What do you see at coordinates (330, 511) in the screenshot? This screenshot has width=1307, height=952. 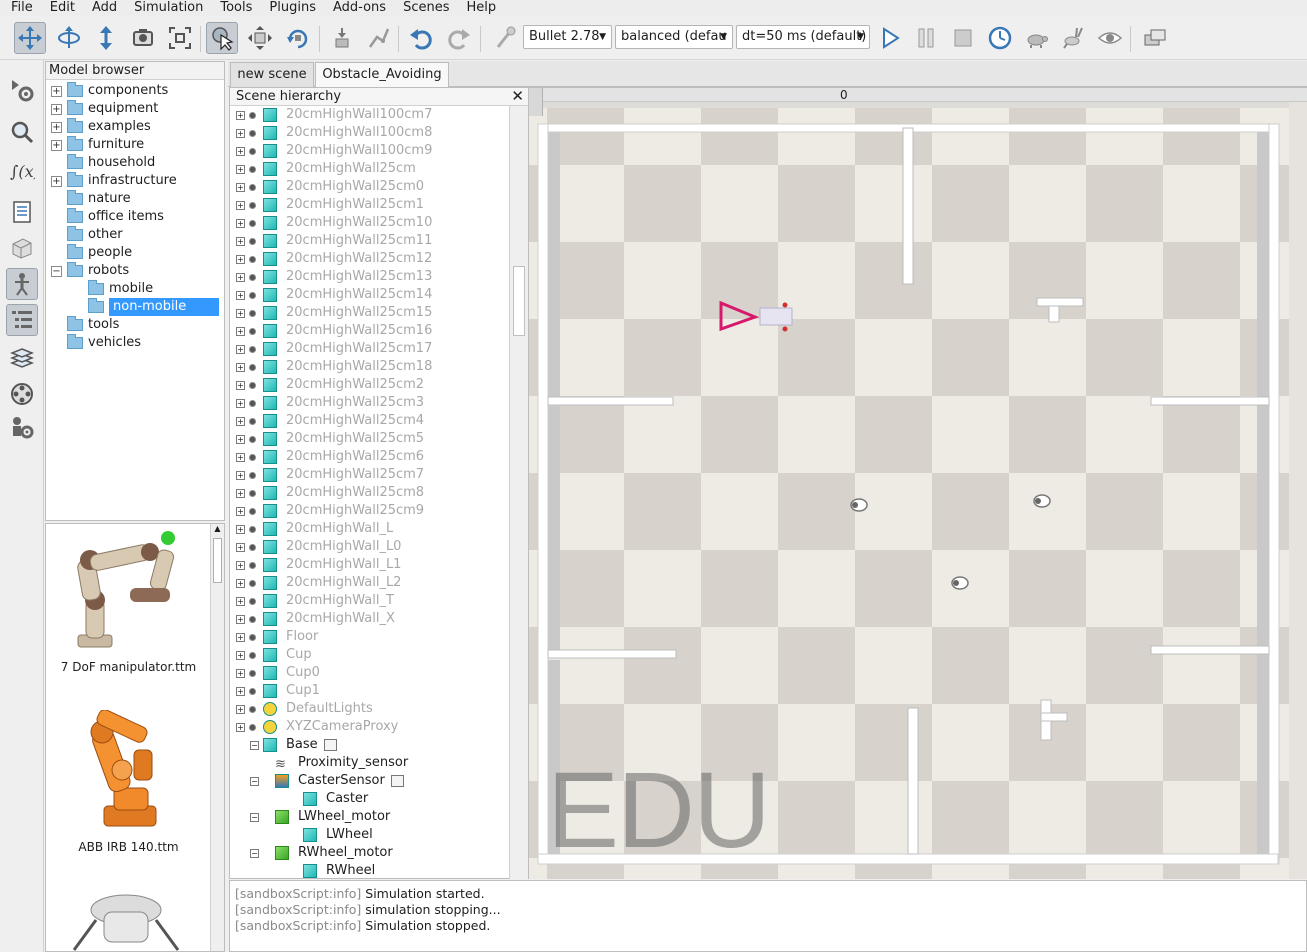 I see `hierarchy-item: +20cmHighWall25cm9` at bounding box center [330, 511].